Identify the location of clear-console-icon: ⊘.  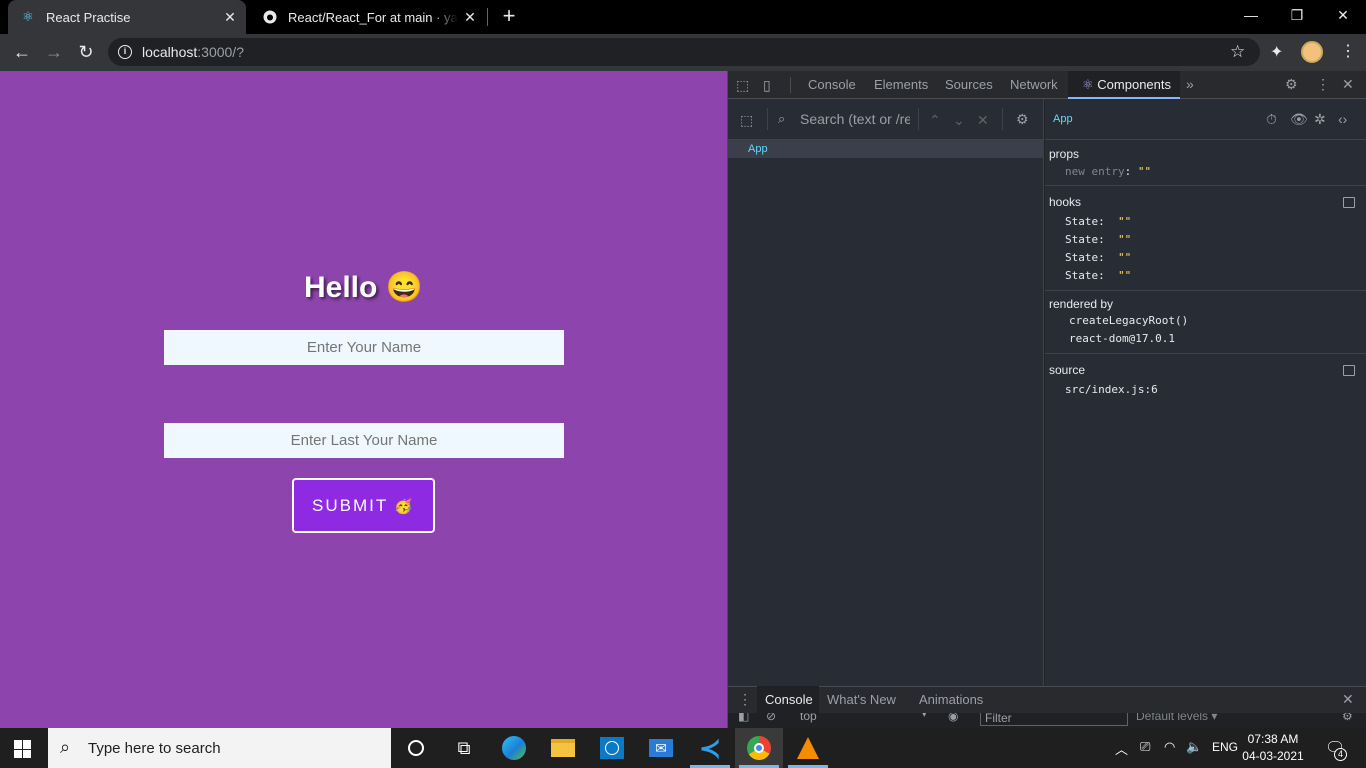
(771, 718).